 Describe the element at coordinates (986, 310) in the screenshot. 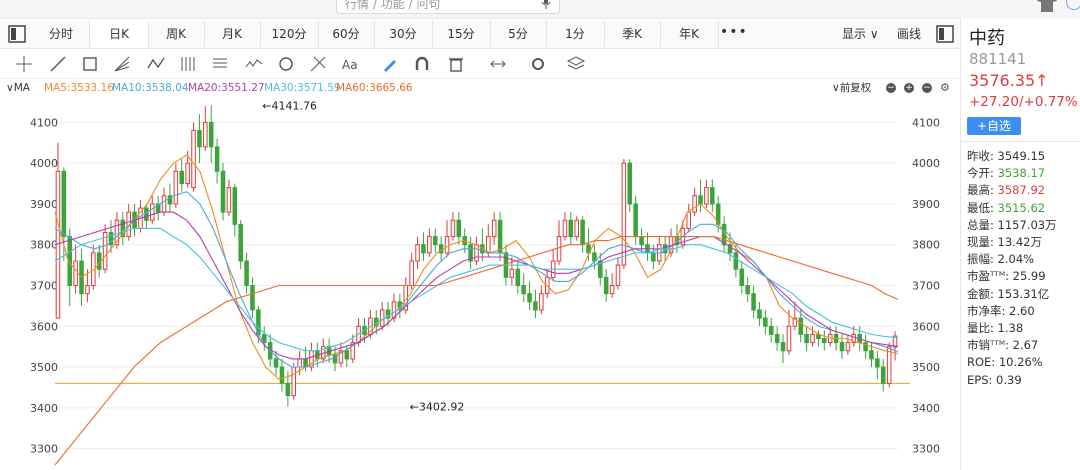

I see `stat-label: 市净率:` at that location.